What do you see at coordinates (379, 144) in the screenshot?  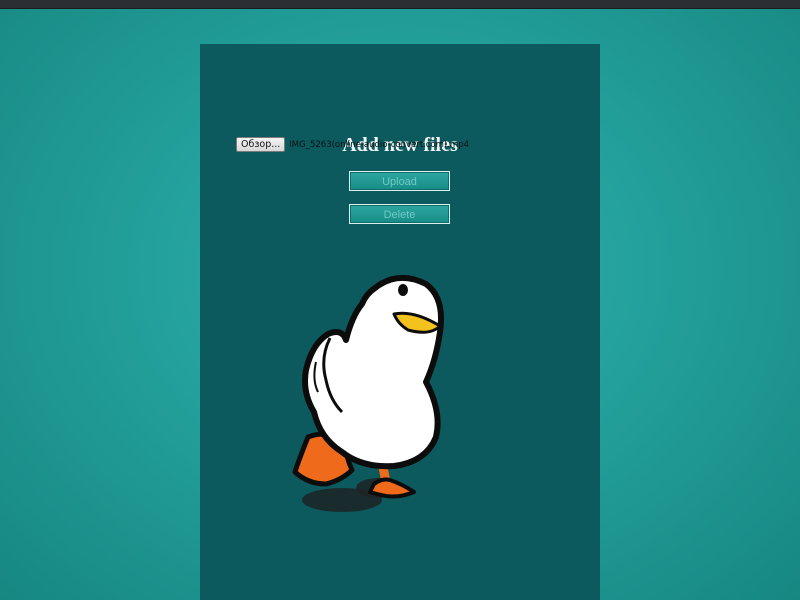 I see `selected-file-name: IMG_5263(online-audio-convert.com).mp4` at bounding box center [379, 144].